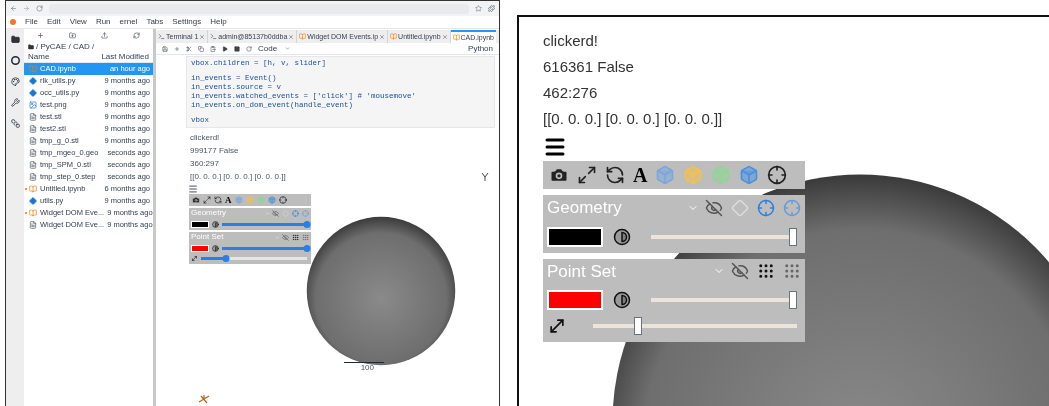  What do you see at coordinates (128, 22) in the screenshot?
I see `menu-item: ernel` at bounding box center [128, 22].